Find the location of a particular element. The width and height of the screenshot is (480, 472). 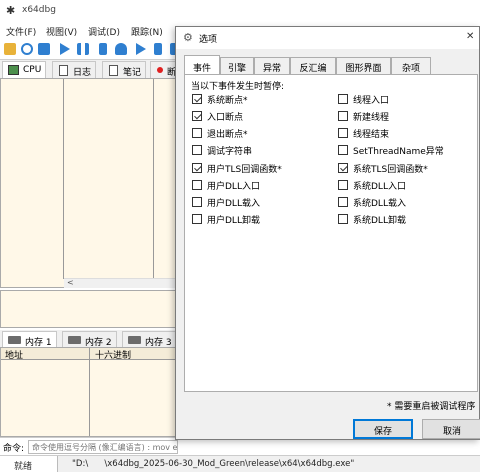

tab-notes: 笔记 is located at coordinates (124, 69).